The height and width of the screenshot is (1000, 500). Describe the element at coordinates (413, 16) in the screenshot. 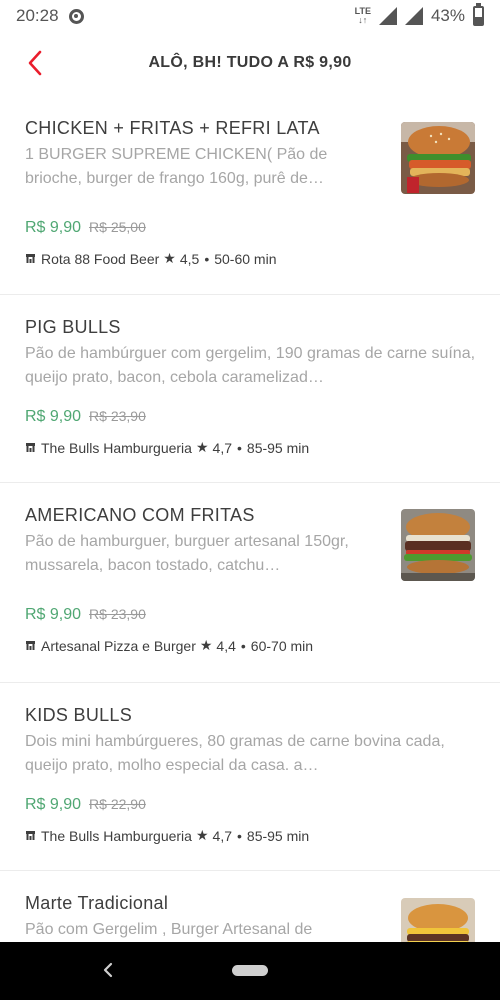

I see `wifi-signal-icon` at that location.